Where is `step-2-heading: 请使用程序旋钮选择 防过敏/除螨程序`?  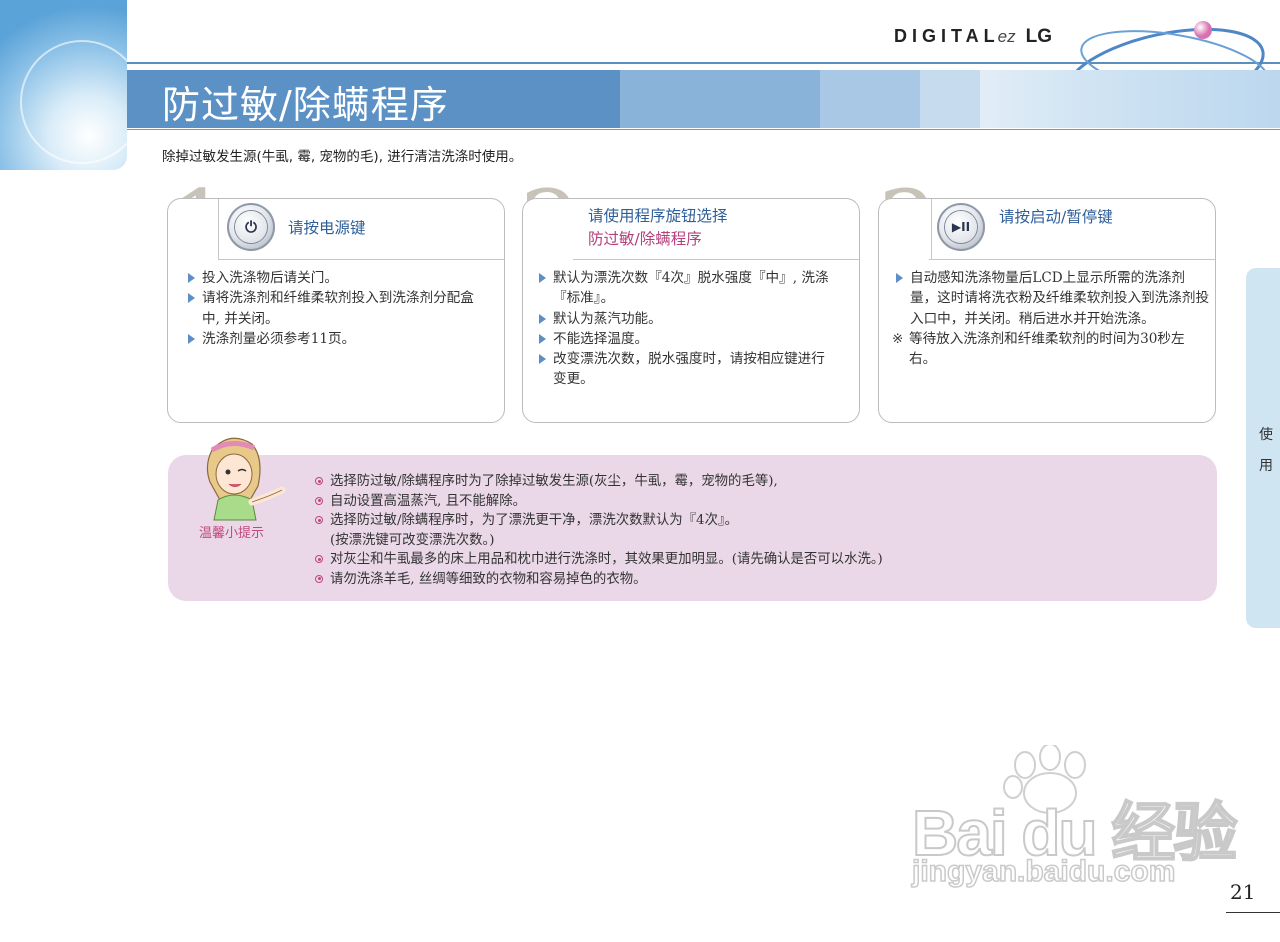
step-2-heading: 请使用程序旋钮选择 防过敏/除螨程序 is located at coordinates (658, 228).